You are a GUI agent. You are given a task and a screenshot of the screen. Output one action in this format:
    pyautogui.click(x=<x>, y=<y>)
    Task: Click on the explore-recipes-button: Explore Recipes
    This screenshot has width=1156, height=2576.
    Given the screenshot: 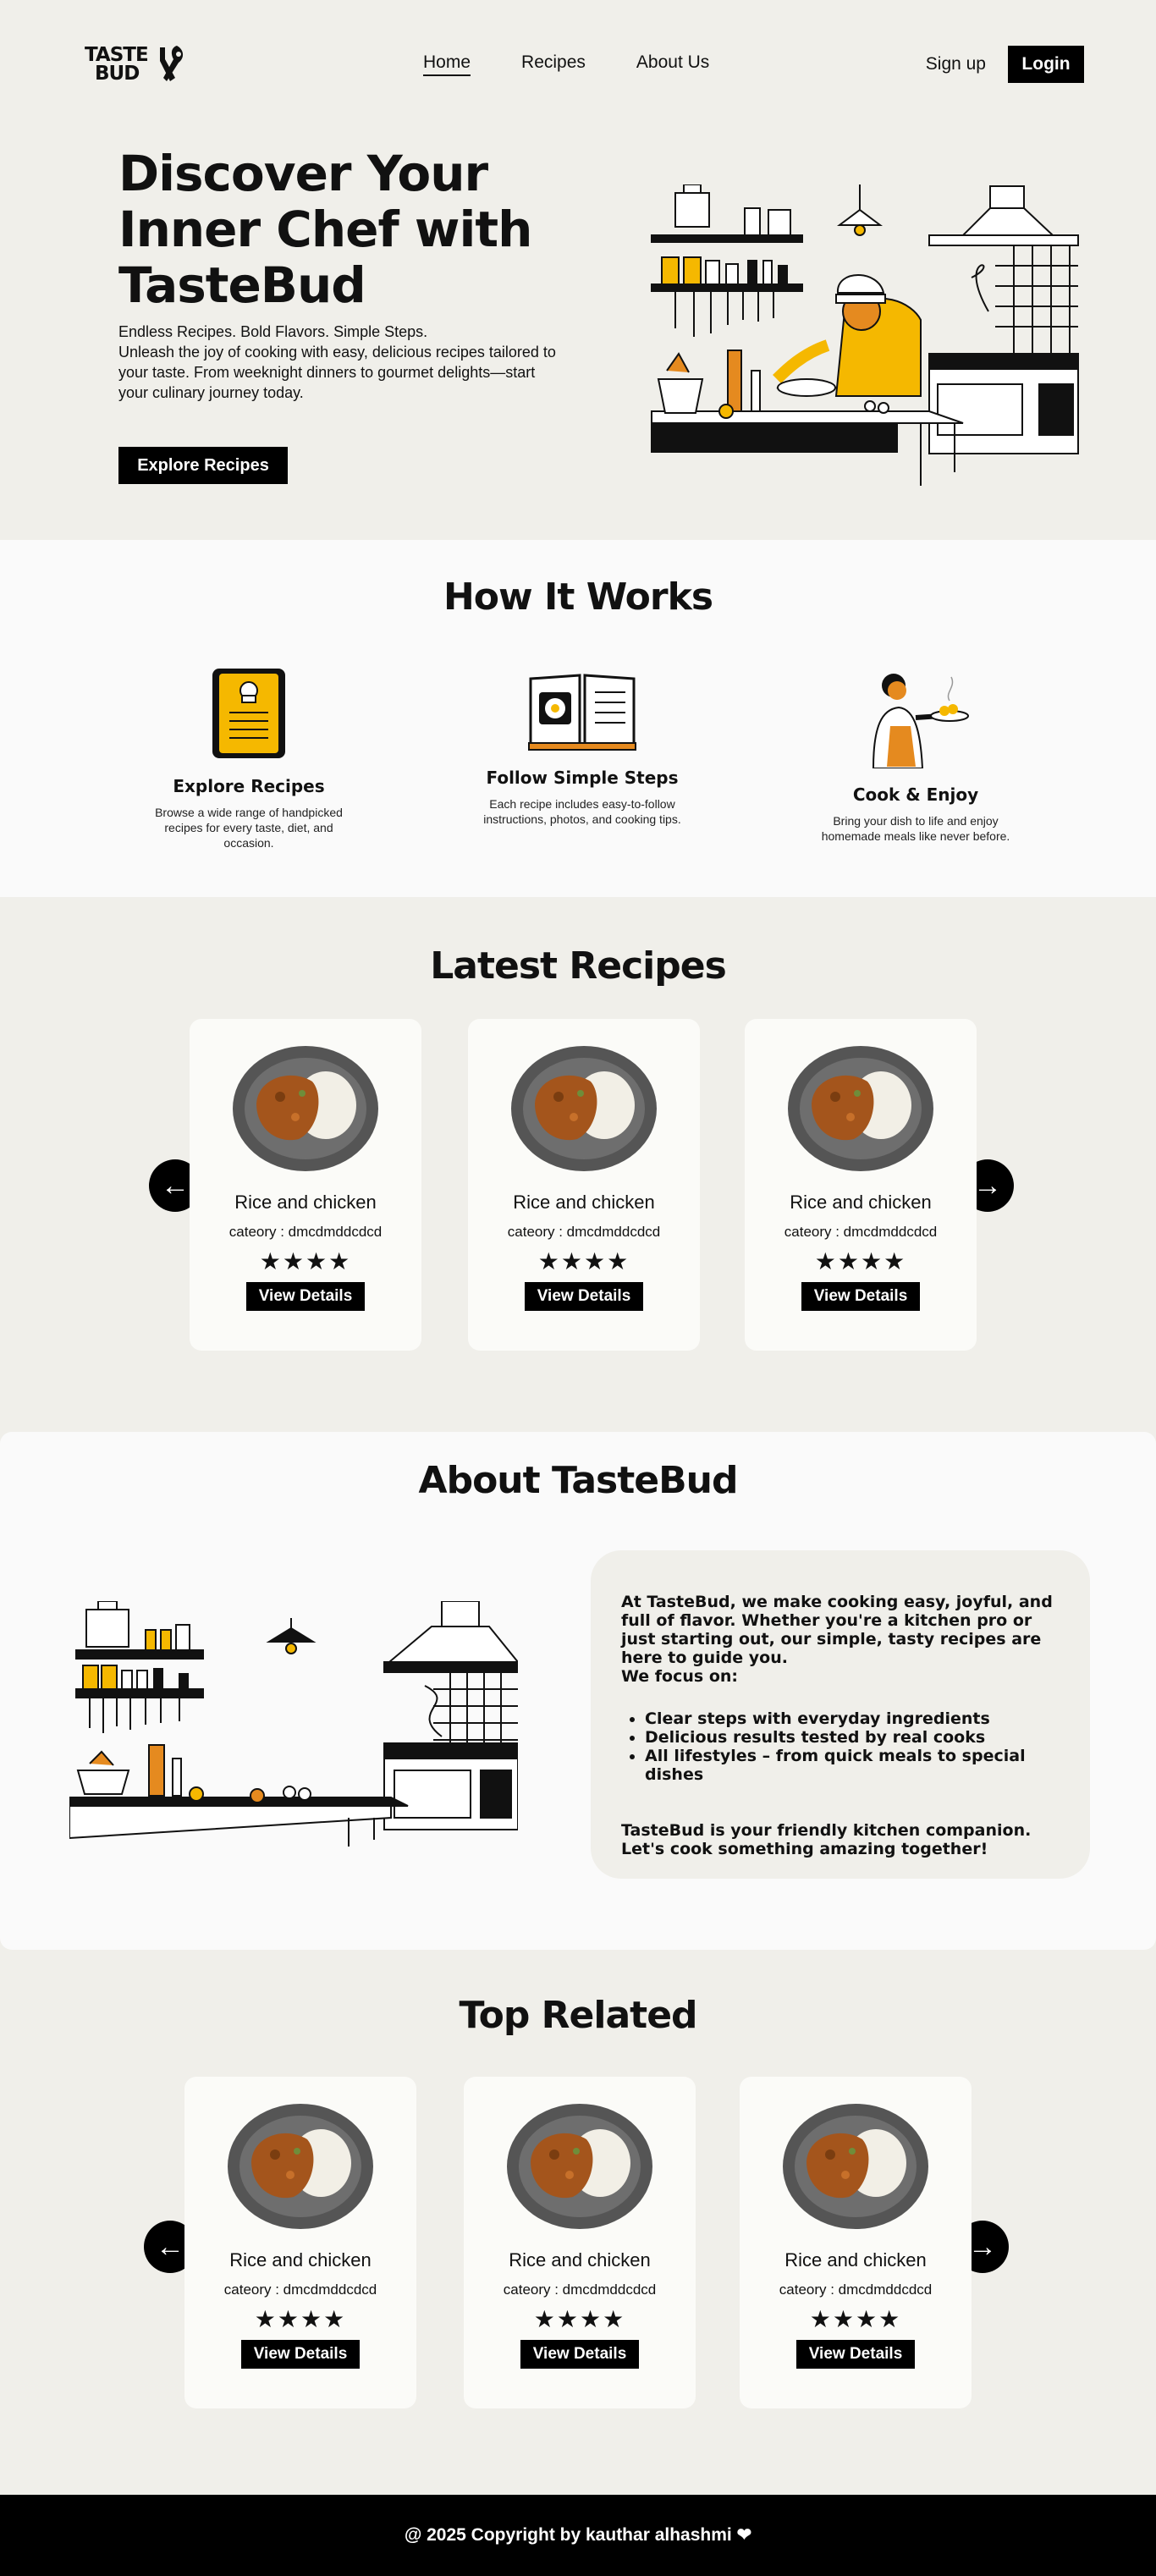 What is the action you would take?
    pyautogui.click(x=203, y=465)
    